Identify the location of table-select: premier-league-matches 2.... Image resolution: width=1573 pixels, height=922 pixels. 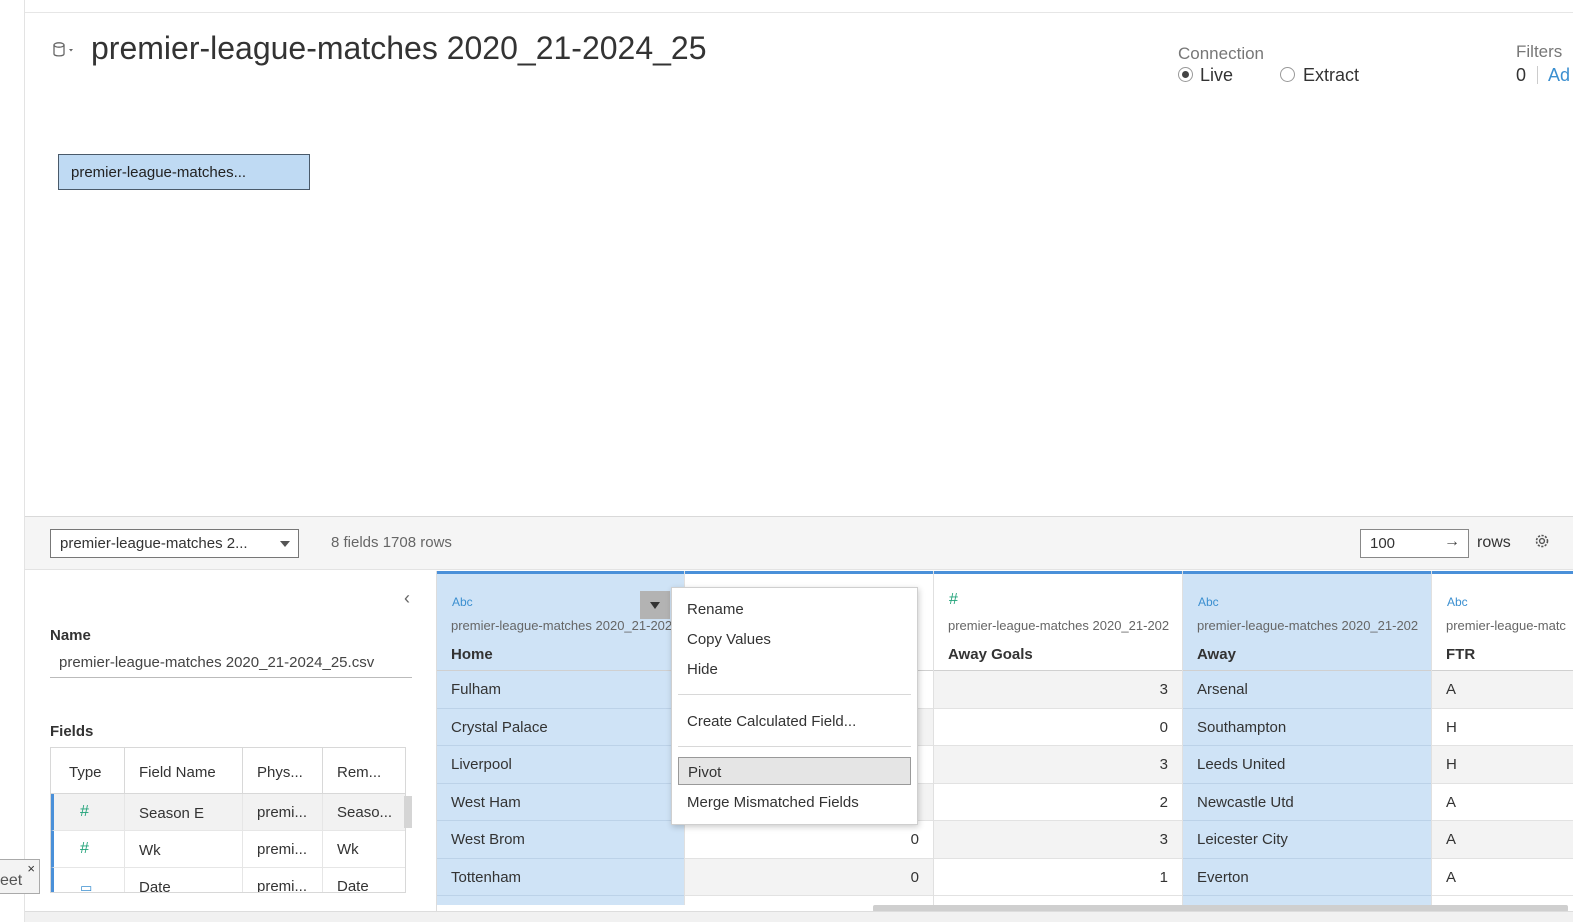
(174, 543).